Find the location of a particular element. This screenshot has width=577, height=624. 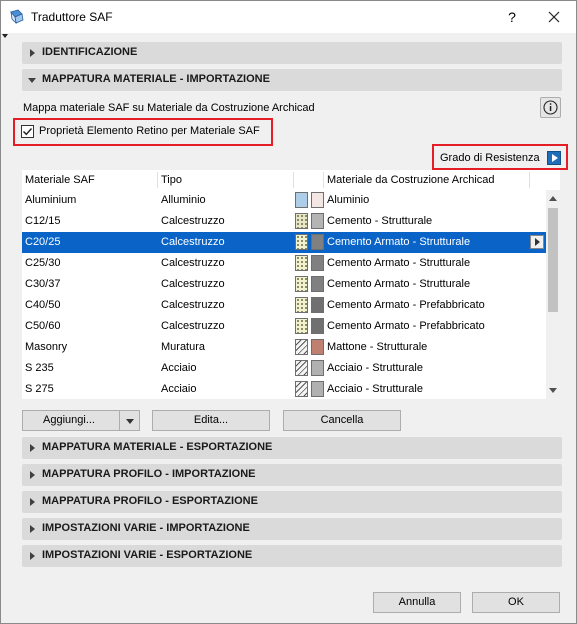

help-button: ? is located at coordinates (512, 17).